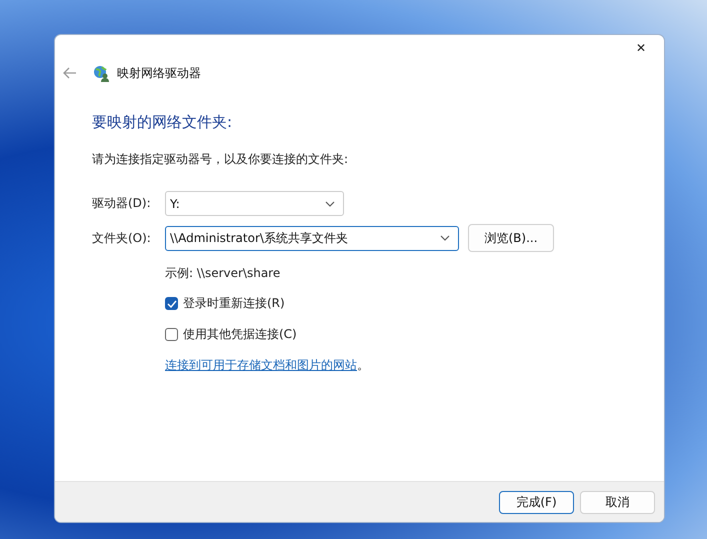 This screenshot has width=707, height=539. I want to click on checkbox-label: 登录时重新连接(R), so click(234, 303).